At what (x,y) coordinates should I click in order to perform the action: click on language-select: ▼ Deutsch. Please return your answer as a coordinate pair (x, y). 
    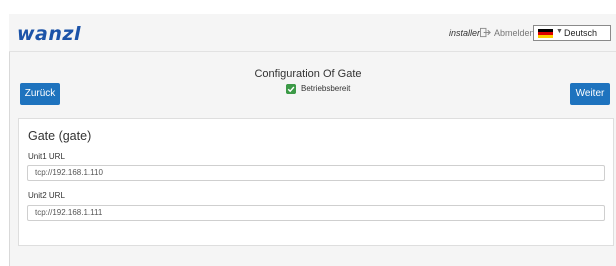
    Looking at the image, I should click on (572, 33).